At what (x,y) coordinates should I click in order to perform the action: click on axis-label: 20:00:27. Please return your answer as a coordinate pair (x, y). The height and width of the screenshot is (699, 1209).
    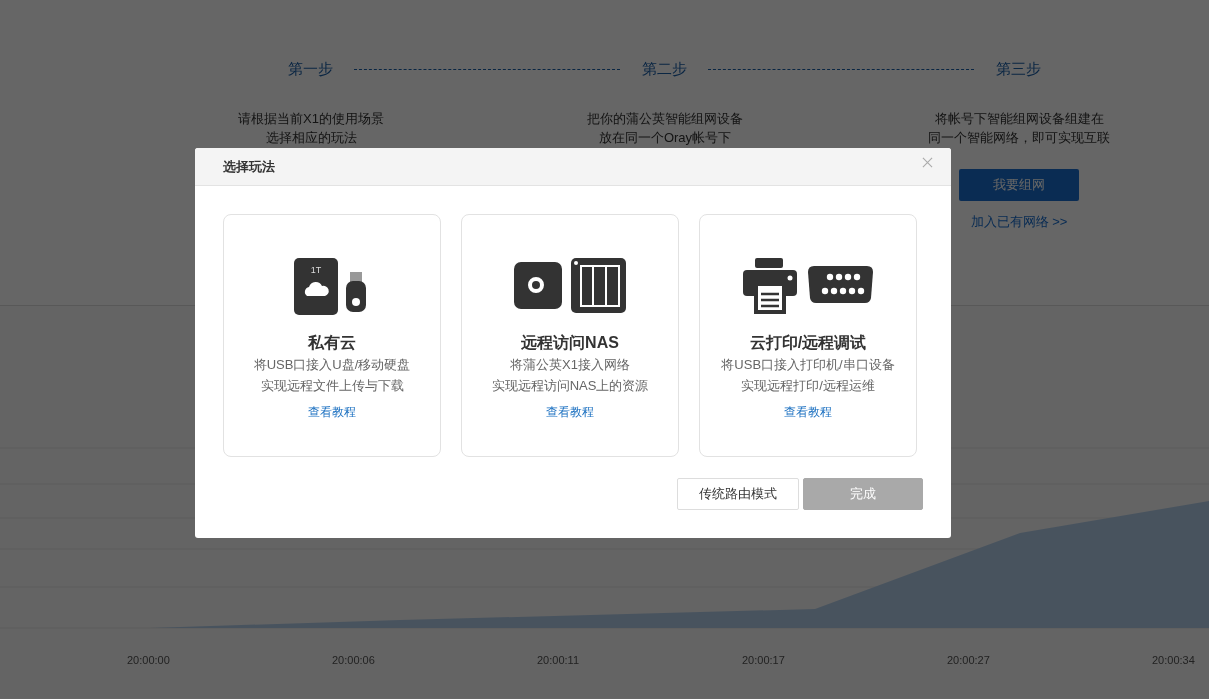
    Looking at the image, I should click on (968, 660).